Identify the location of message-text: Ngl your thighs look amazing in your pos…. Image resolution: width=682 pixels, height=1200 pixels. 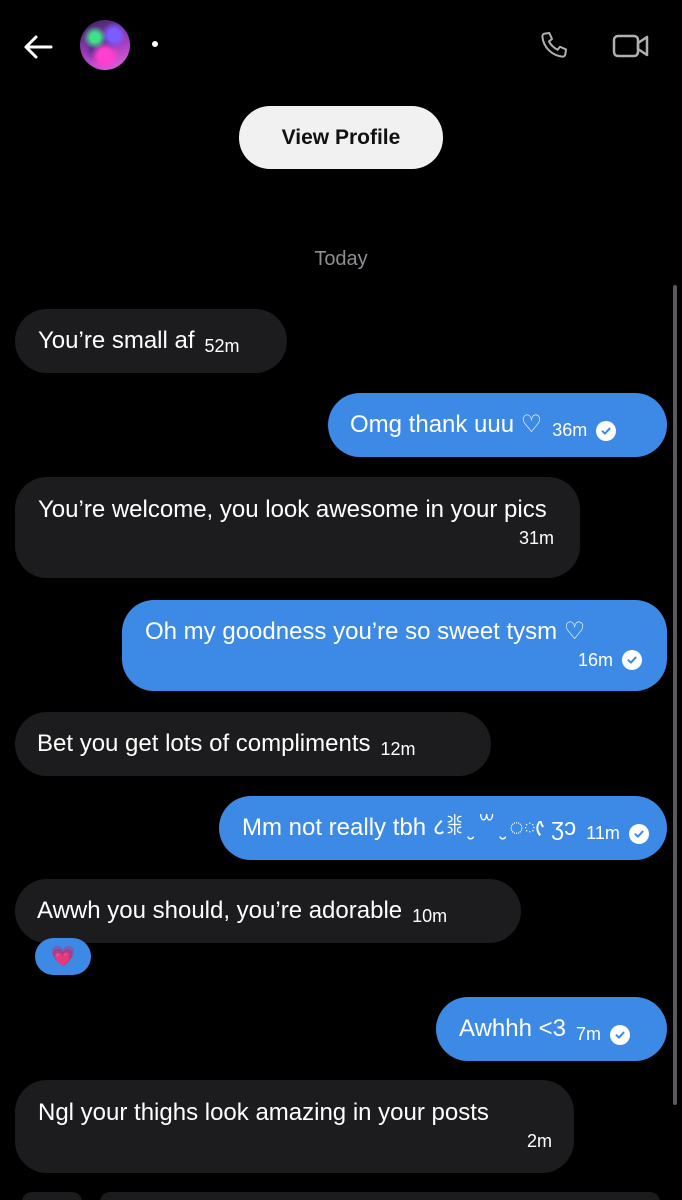
(263, 1112).